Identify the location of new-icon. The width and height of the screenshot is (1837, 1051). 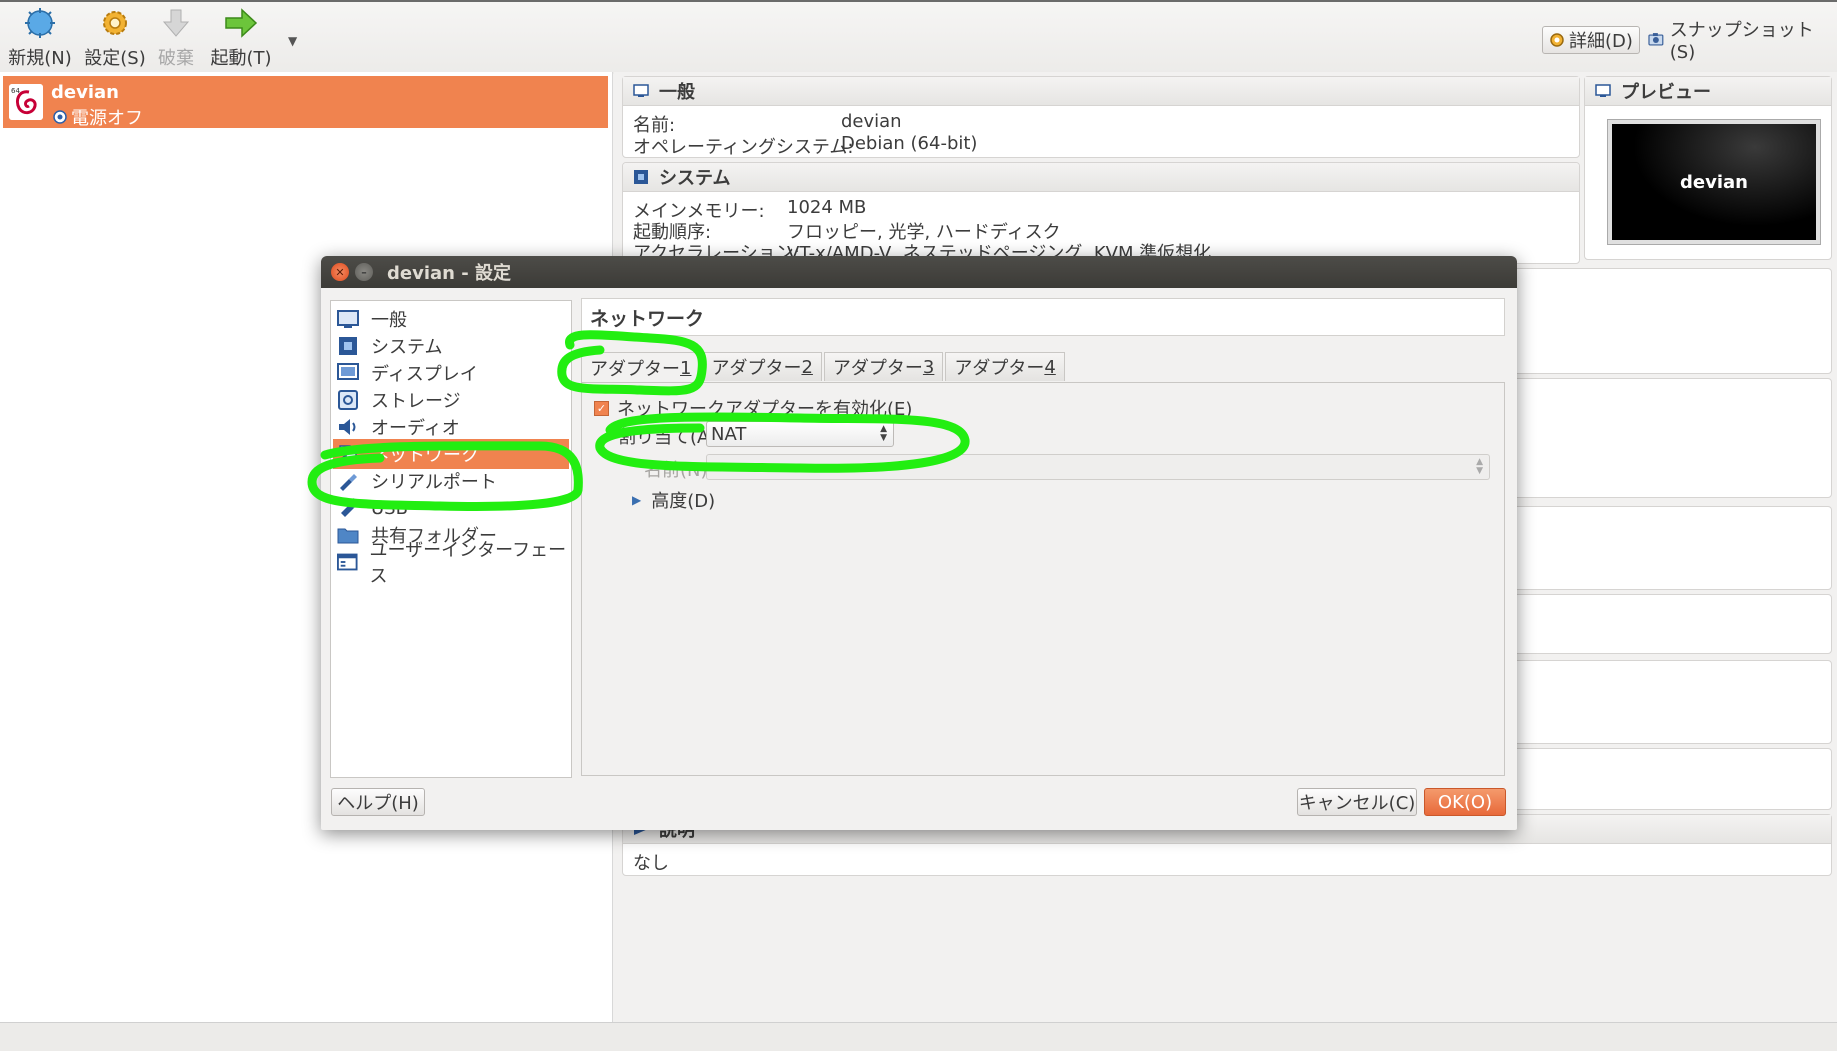
(40, 23).